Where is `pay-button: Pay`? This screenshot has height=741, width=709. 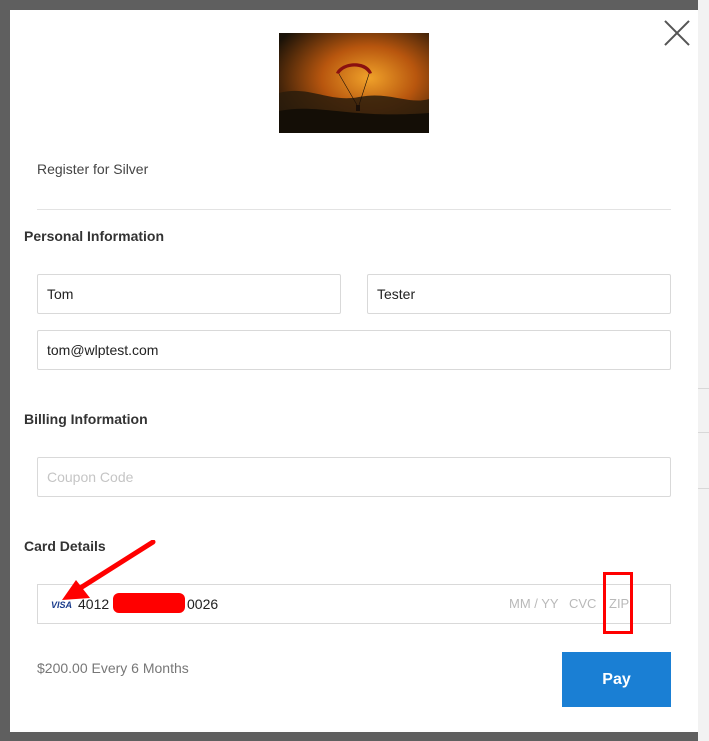
pay-button: Pay is located at coordinates (616, 679).